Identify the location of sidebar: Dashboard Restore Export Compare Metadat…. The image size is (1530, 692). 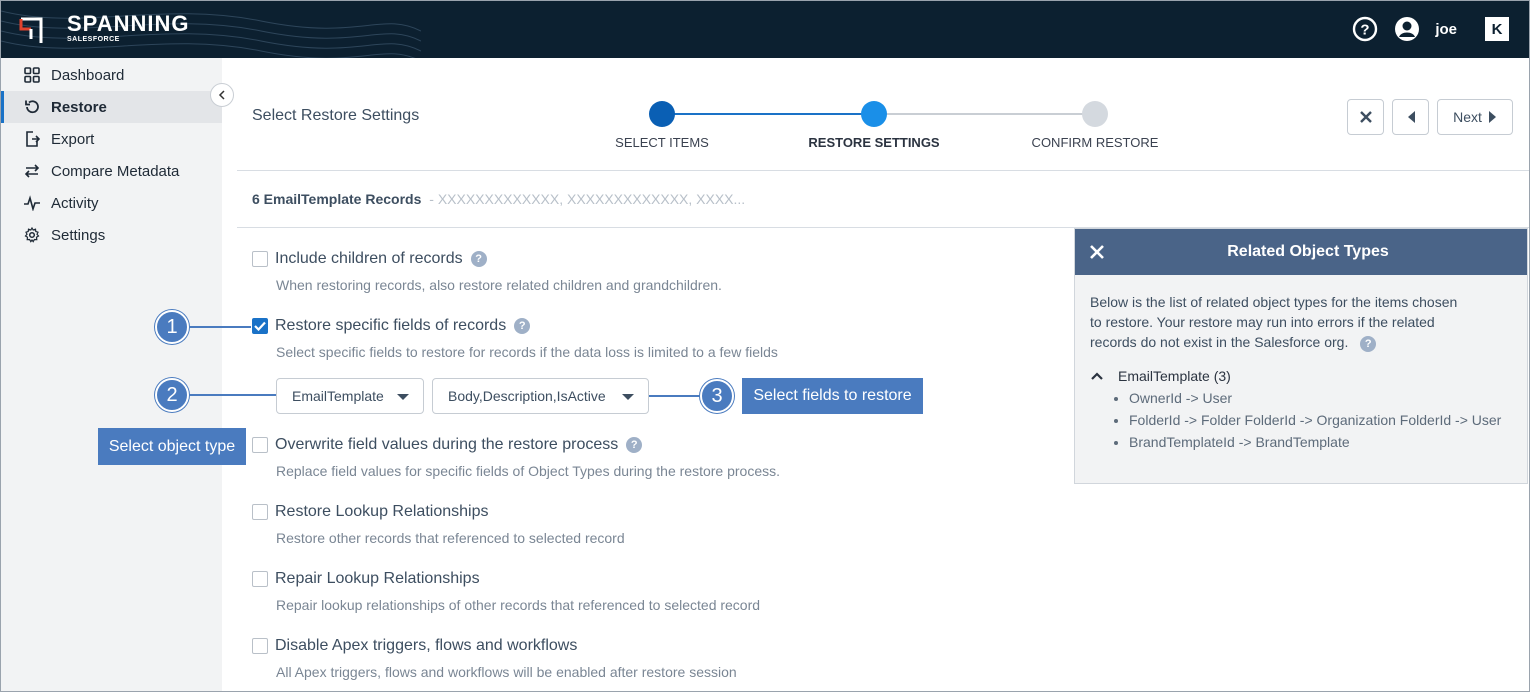
(111, 374).